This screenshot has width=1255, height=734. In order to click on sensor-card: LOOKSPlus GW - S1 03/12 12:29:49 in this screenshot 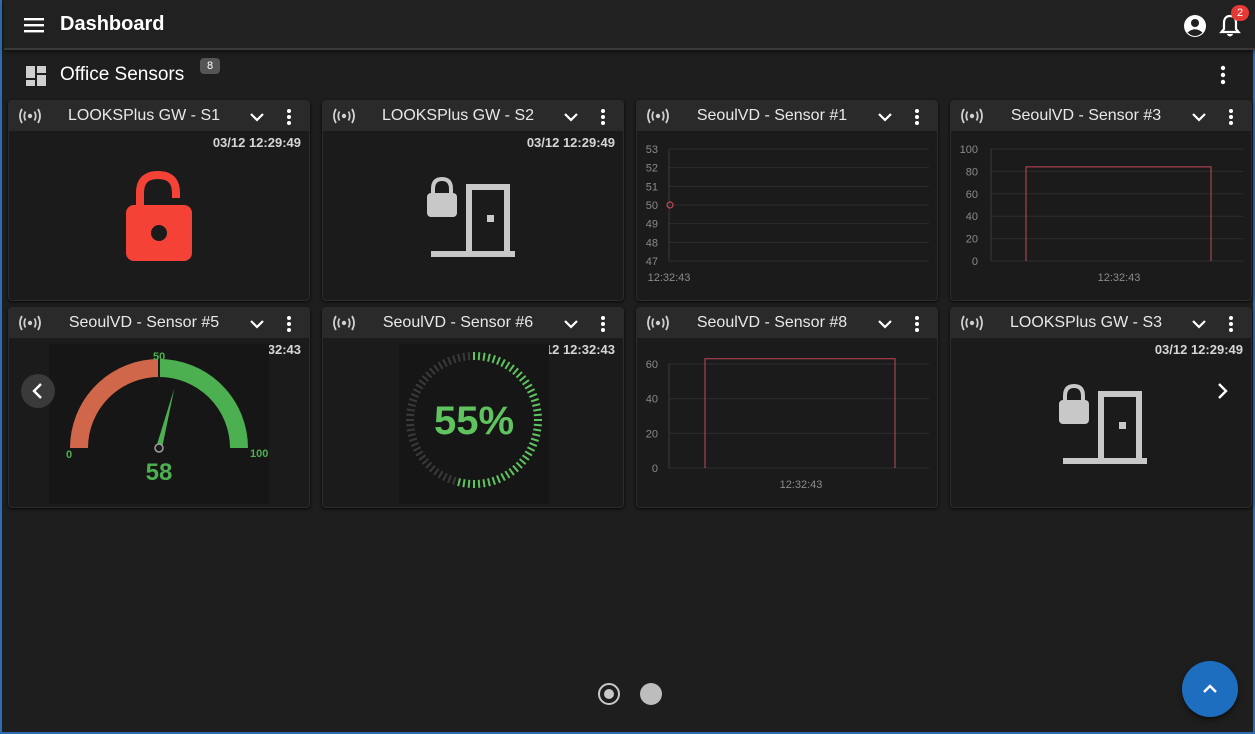, I will do `click(159, 200)`.